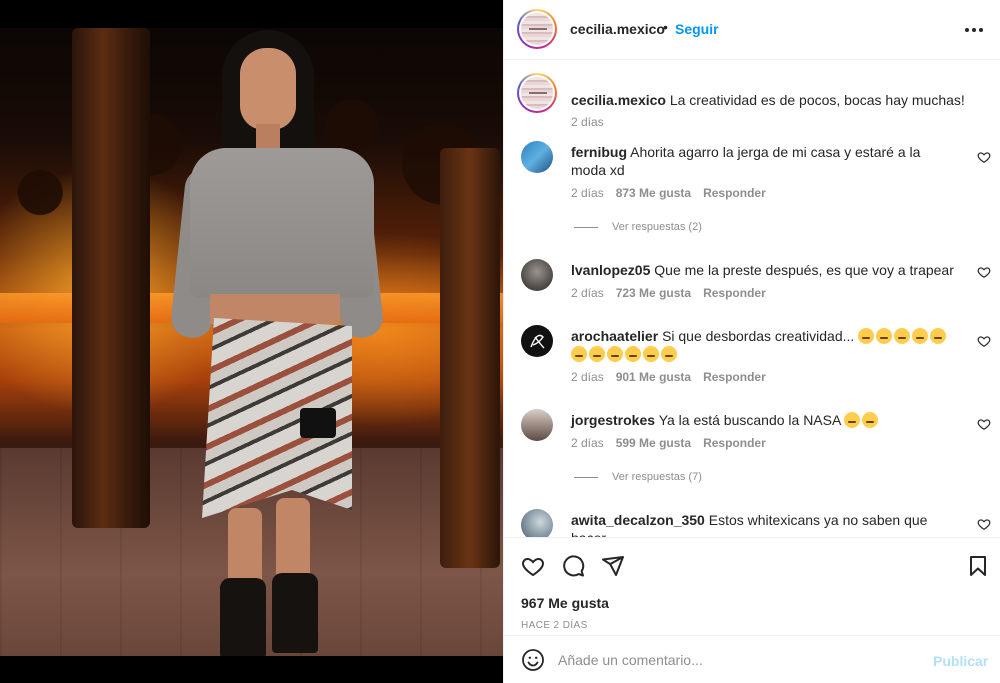 Image resolution: width=1000 pixels, height=683 pixels. I want to click on comment-meta: 2 días 873 Me gusta Responder, so click(668, 193).